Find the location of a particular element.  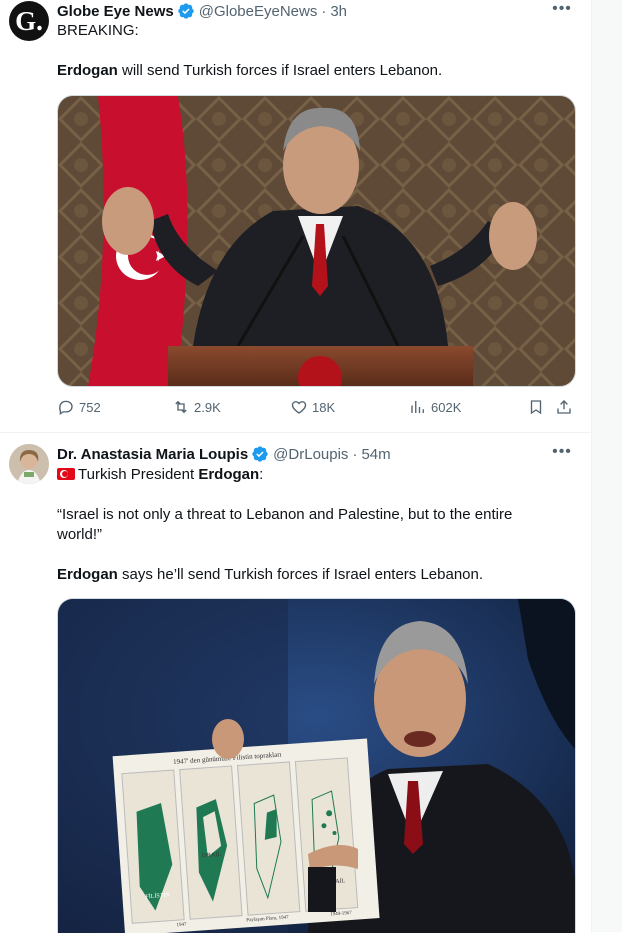

tweet-line-suffix: : is located at coordinates (261, 474).